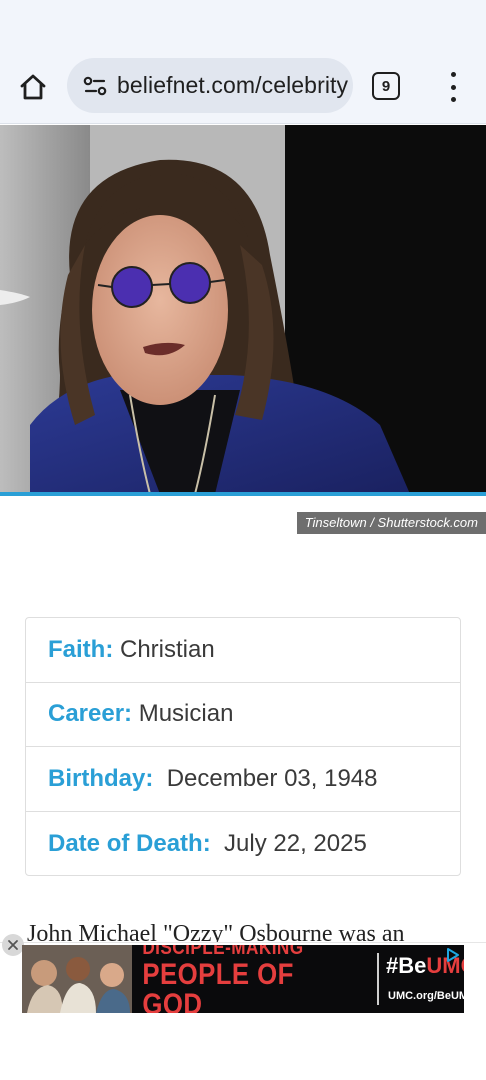 This screenshot has width=486, height=1080. I want to click on url-text: beliefnet.com/celebrity, so click(233, 85).